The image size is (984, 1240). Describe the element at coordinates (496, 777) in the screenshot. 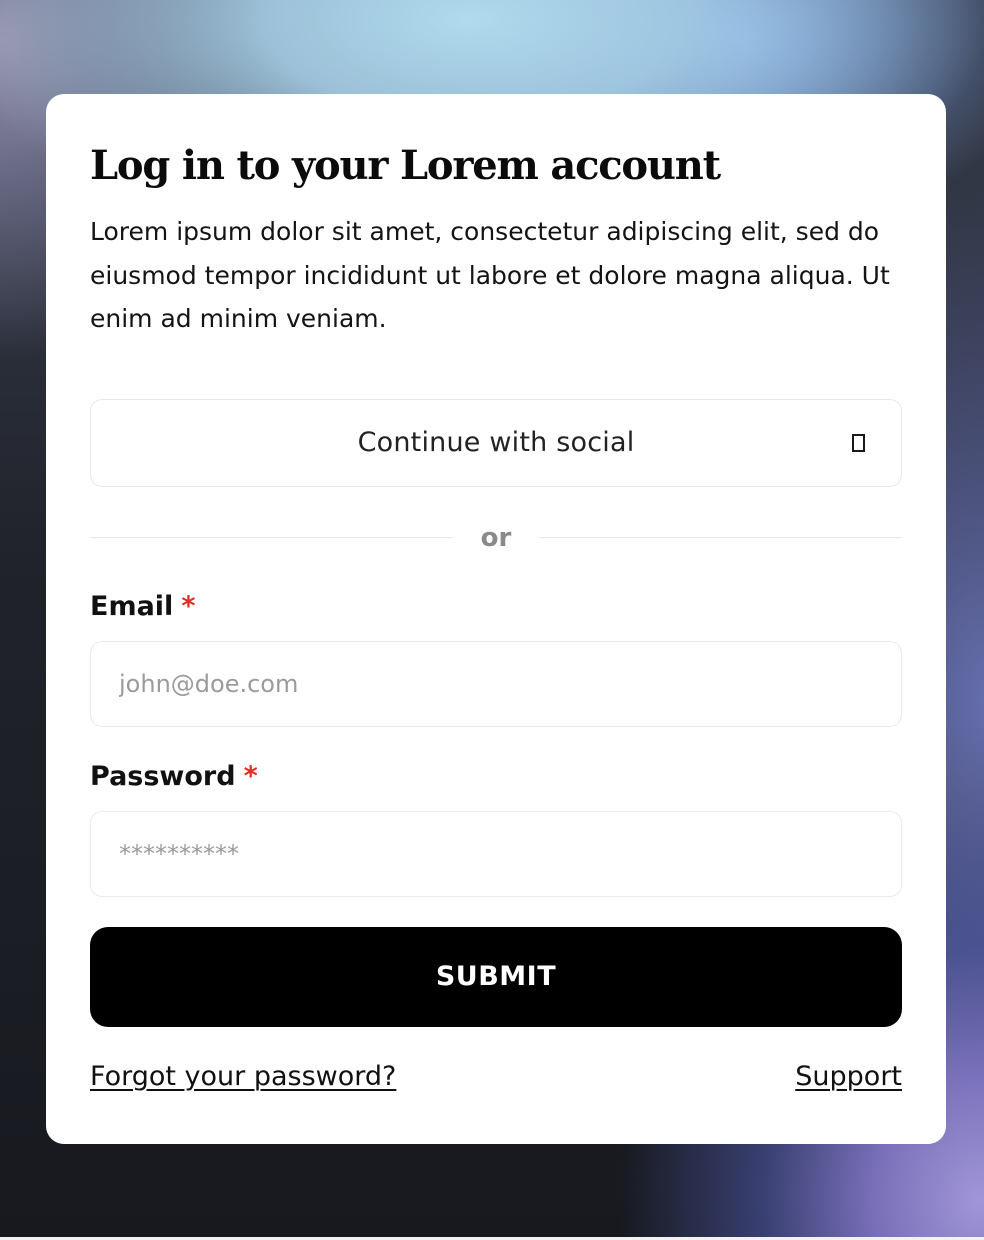

I see `password-label: Password *` at that location.